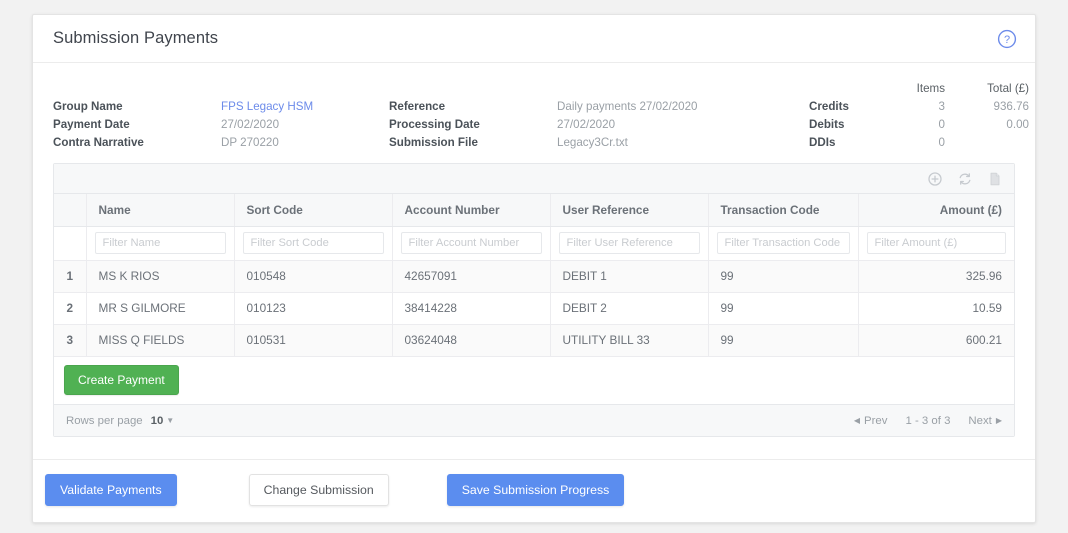 This screenshot has width=1068, height=533. I want to click on contra-narrative-label: Contra Narrative, so click(98, 142).